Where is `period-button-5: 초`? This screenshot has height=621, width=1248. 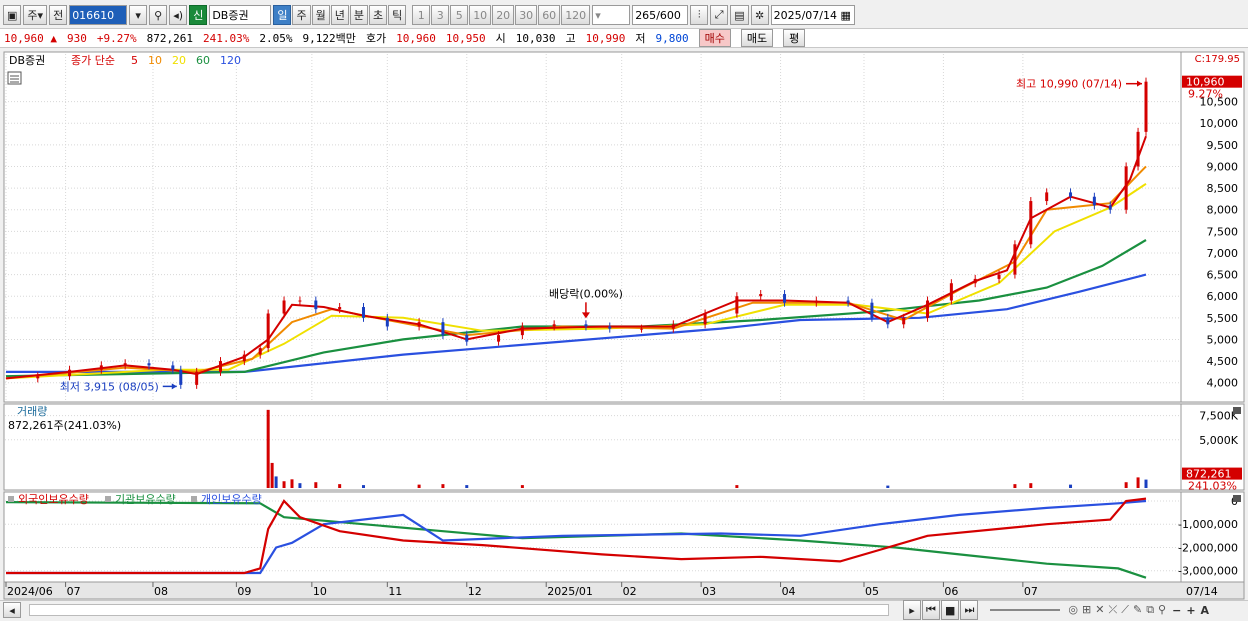
period-button-5: 초 is located at coordinates (378, 15).